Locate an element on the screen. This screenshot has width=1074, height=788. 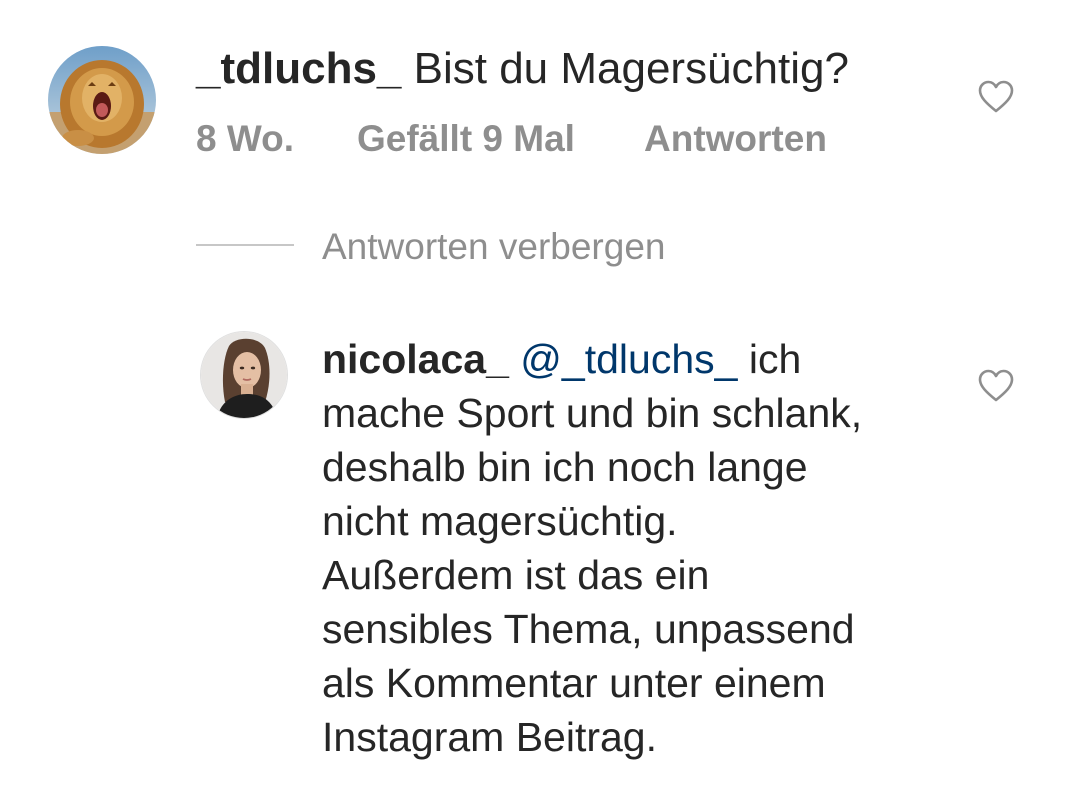
comment-username: _tdluchs_ is located at coordinates (298, 68).